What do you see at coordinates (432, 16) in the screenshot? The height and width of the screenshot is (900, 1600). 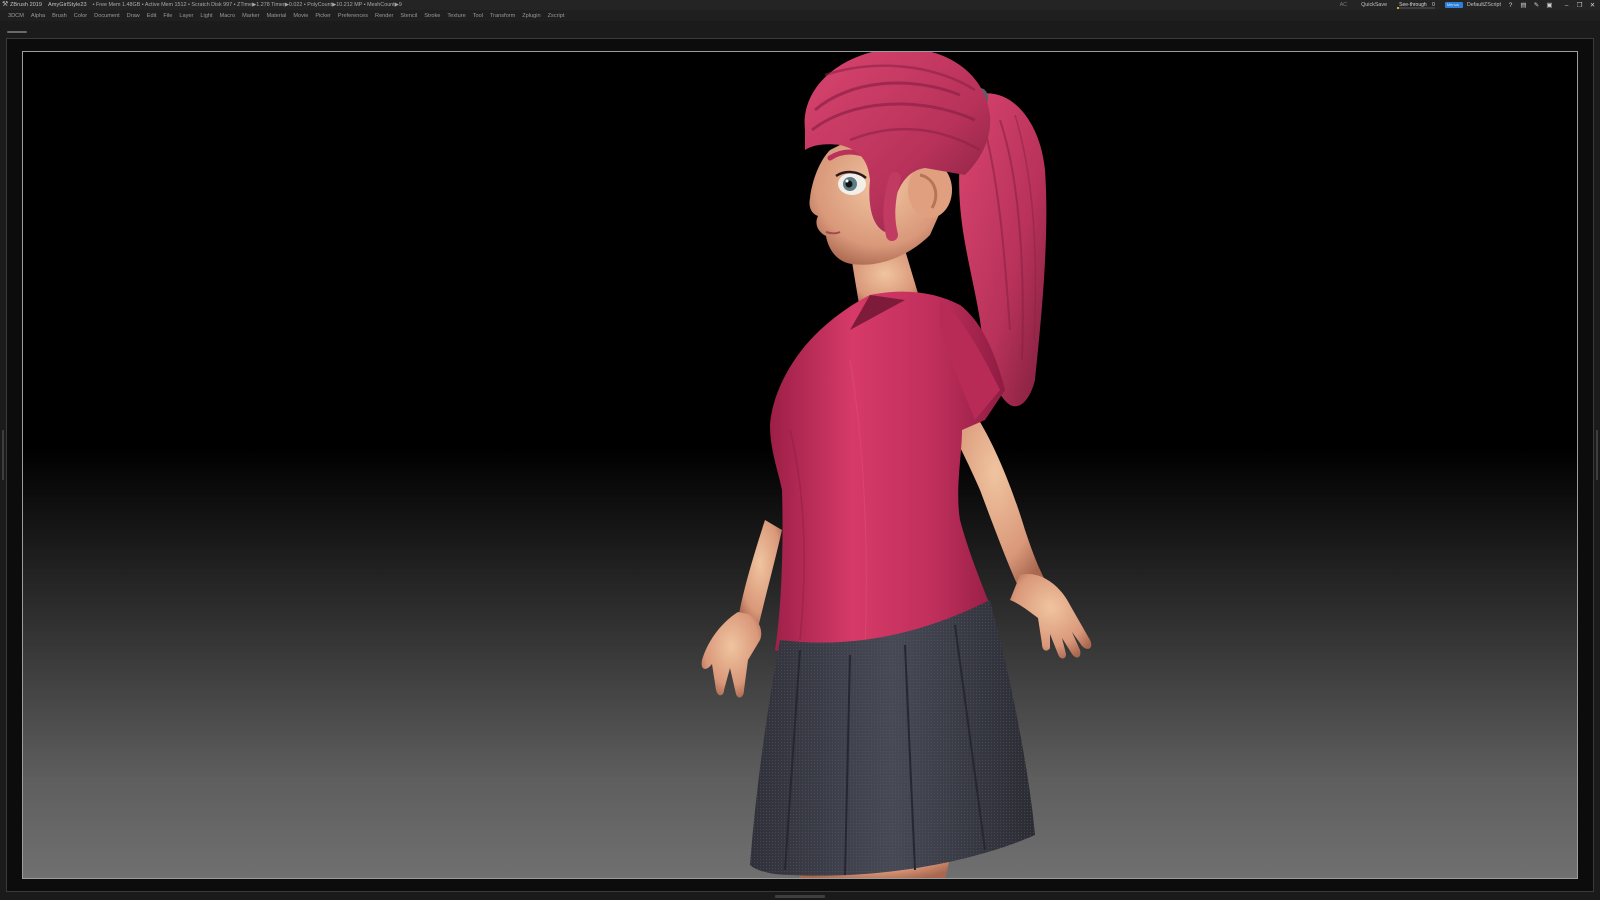 I see `menu-stroke: Stroke` at bounding box center [432, 16].